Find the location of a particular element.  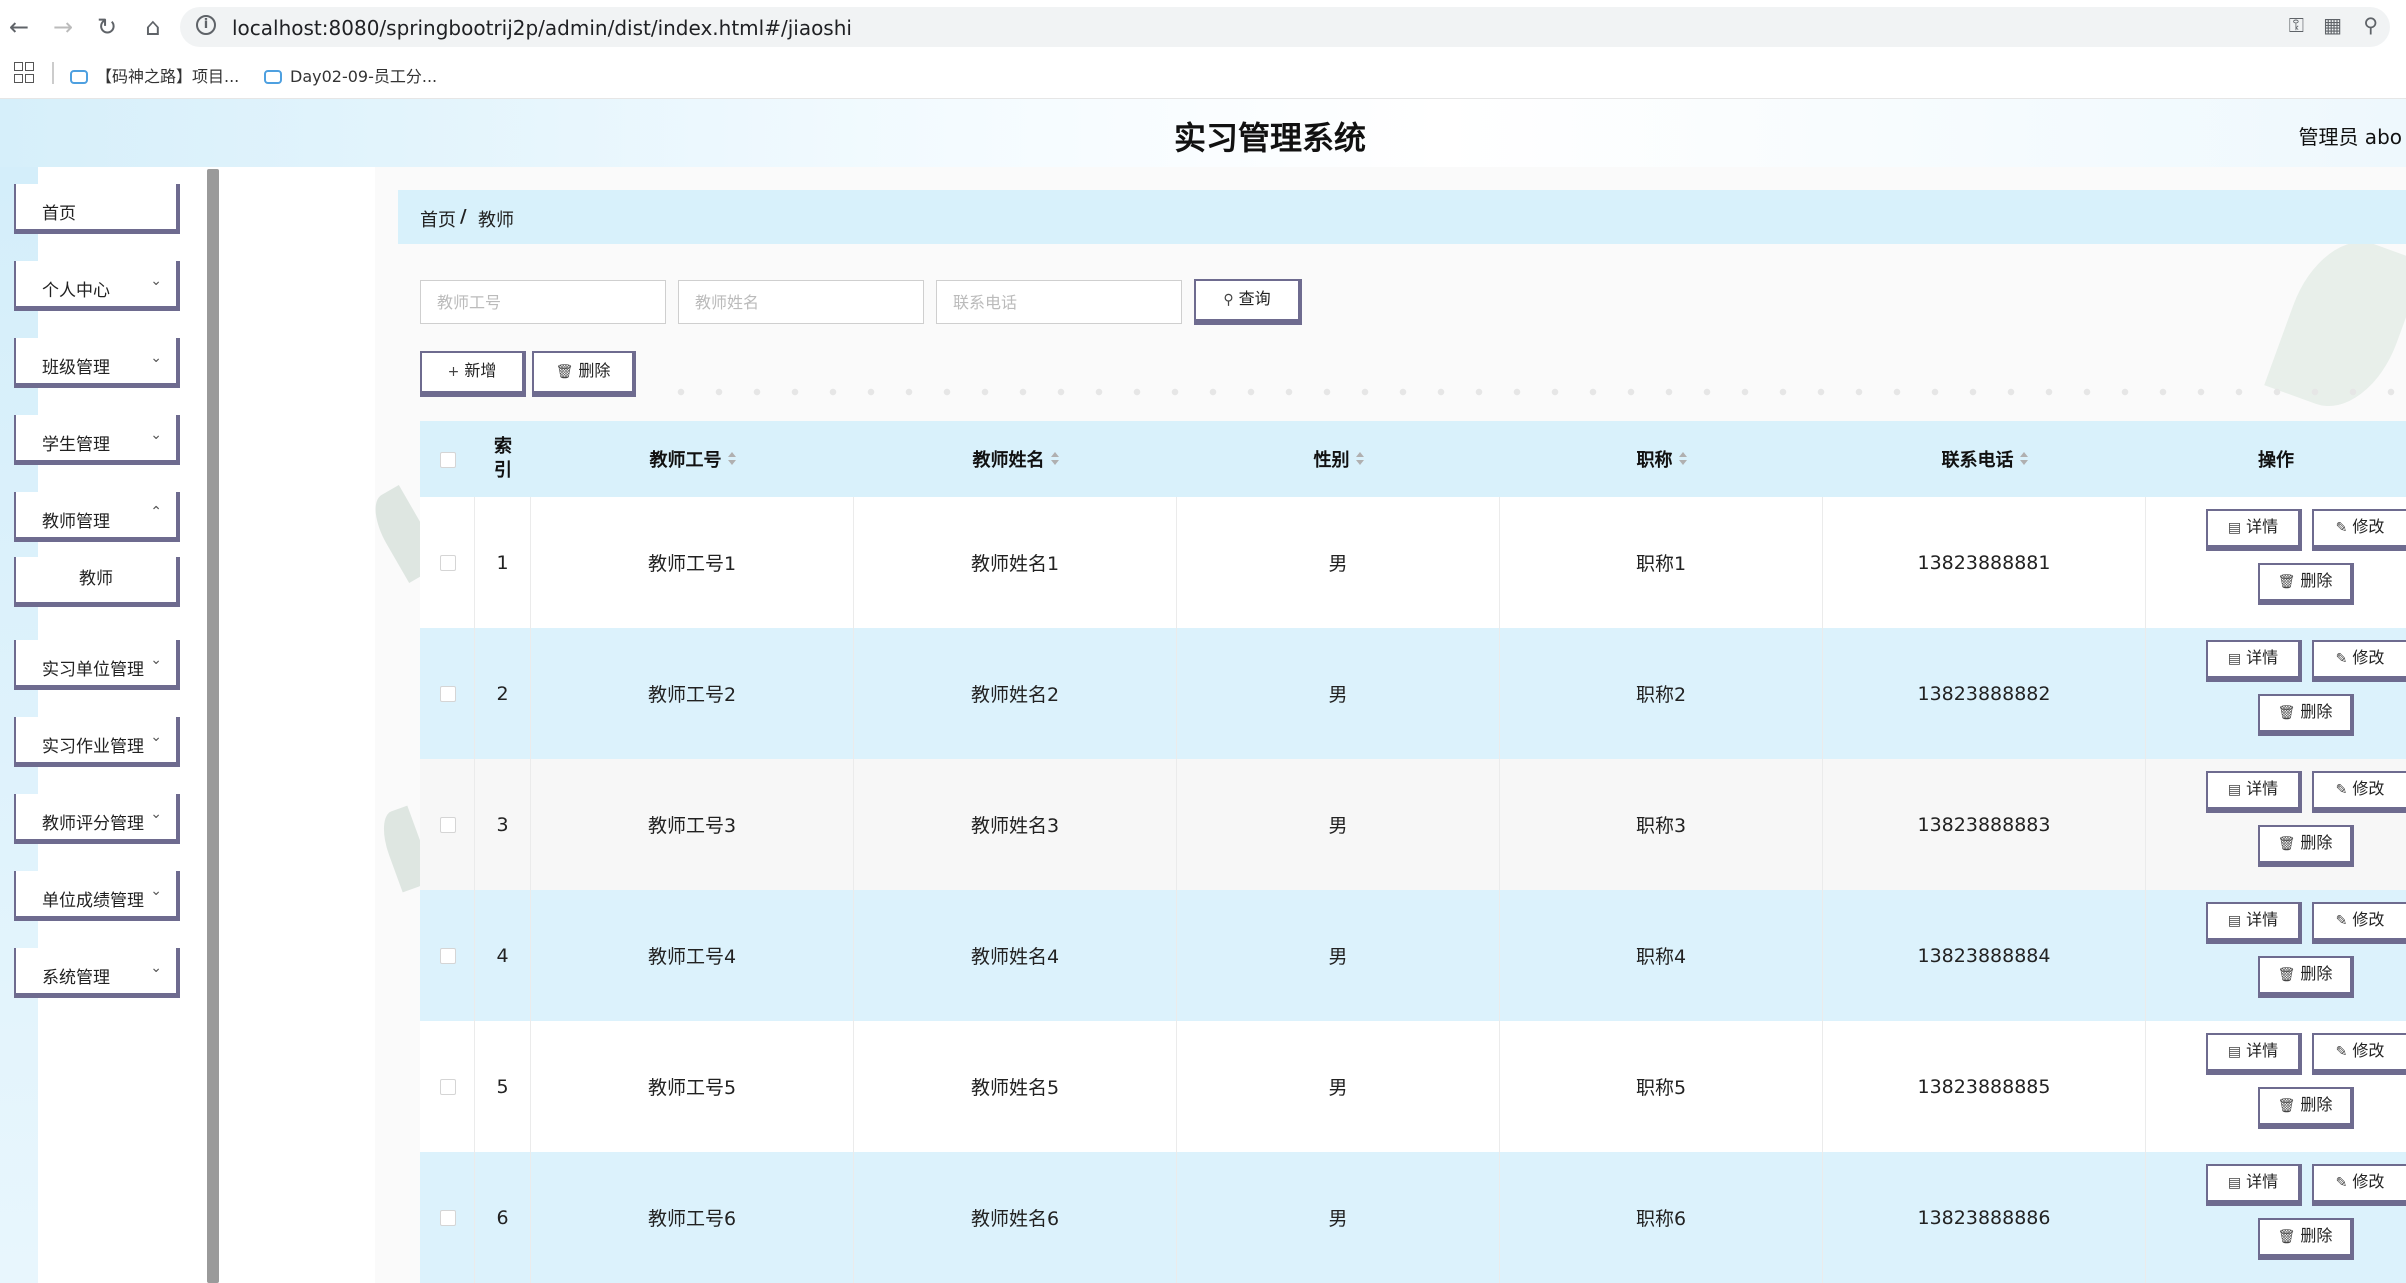

phone-cell: 13823888883 is located at coordinates (1984, 824).